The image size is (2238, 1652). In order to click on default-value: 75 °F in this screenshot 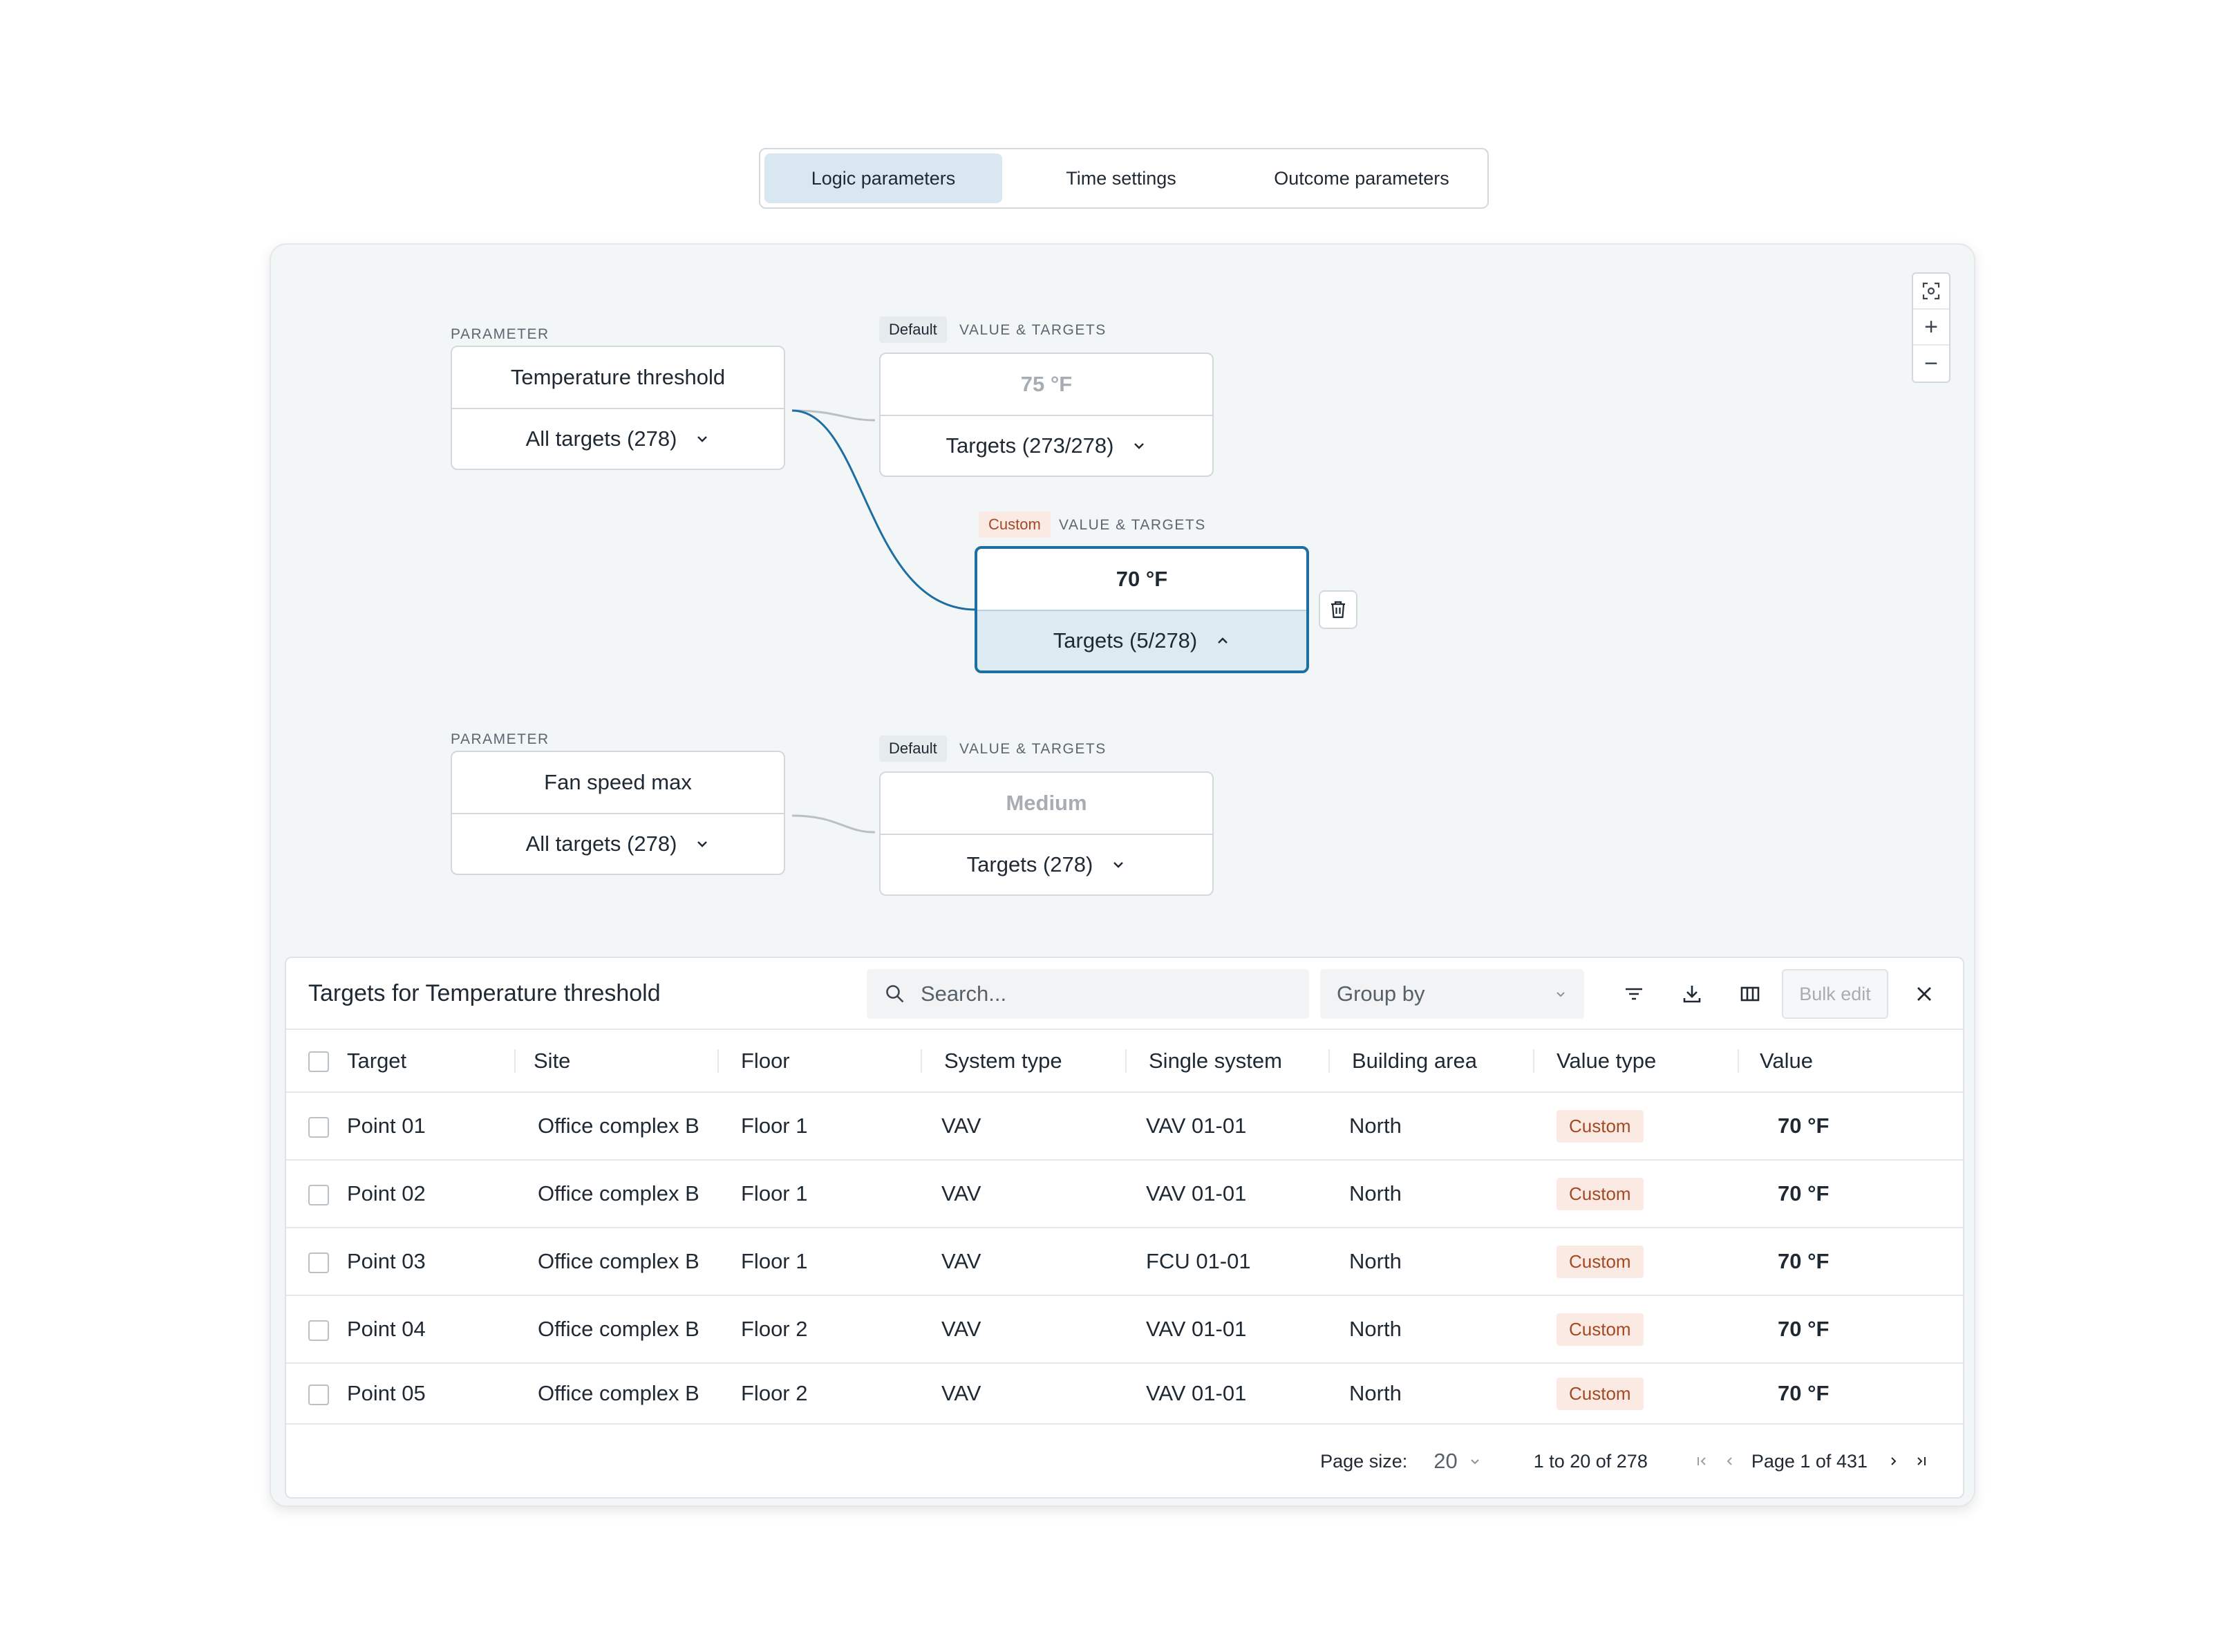, I will do `click(1046, 384)`.